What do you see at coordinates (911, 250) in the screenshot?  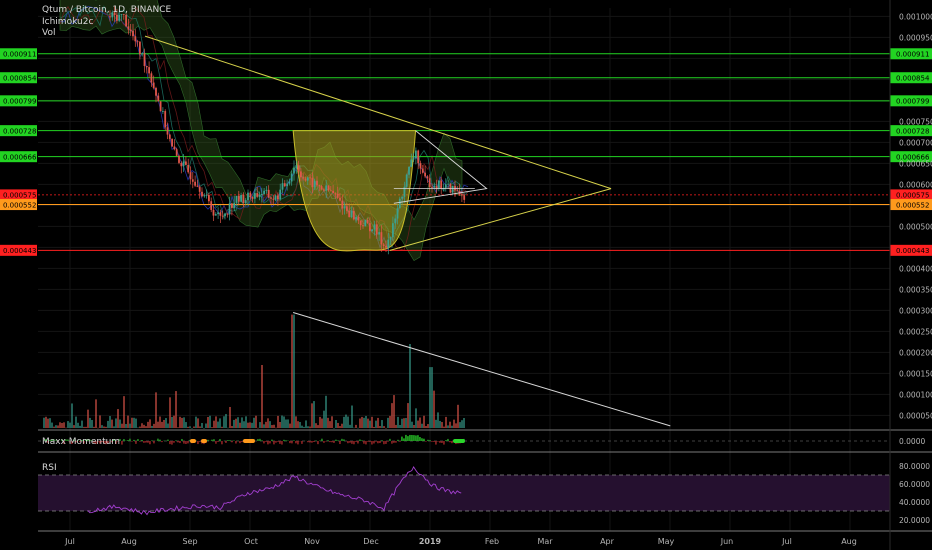 I see `level-badge-right: 0.000443` at bounding box center [911, 250].